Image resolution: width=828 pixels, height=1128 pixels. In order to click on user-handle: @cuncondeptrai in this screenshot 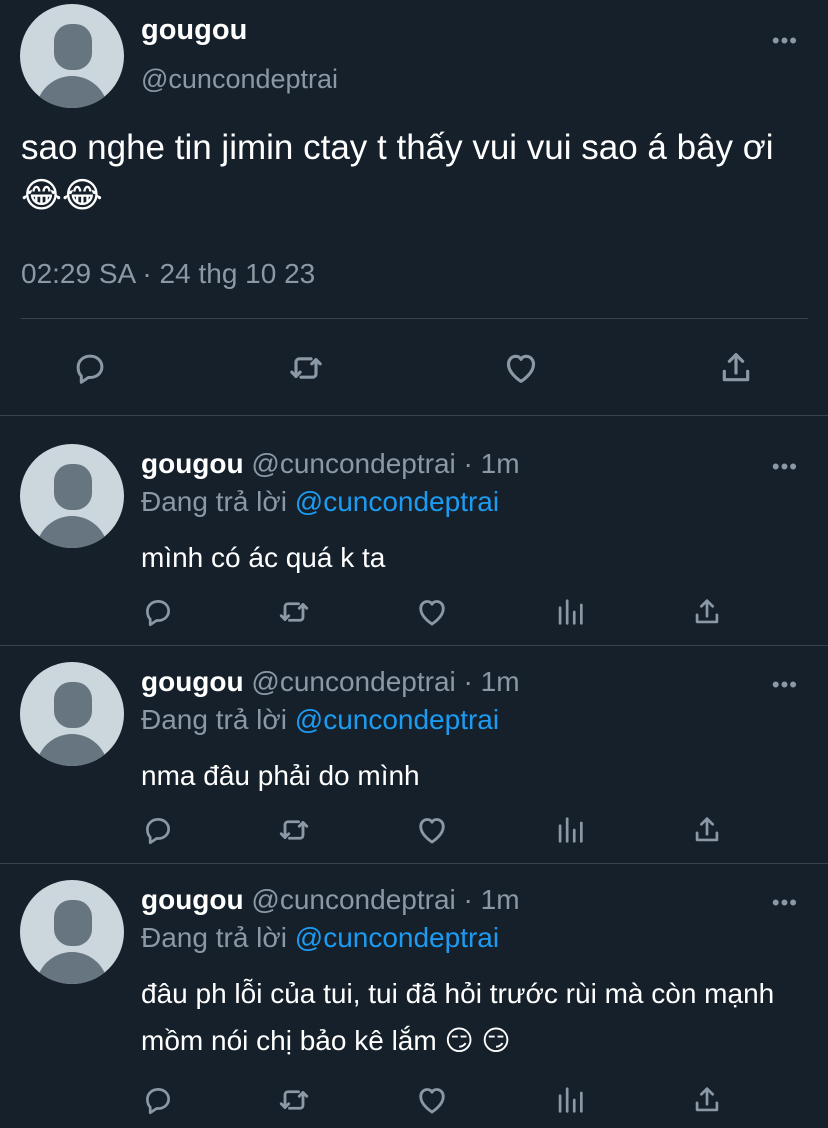, I will do `click(239, 79)`.